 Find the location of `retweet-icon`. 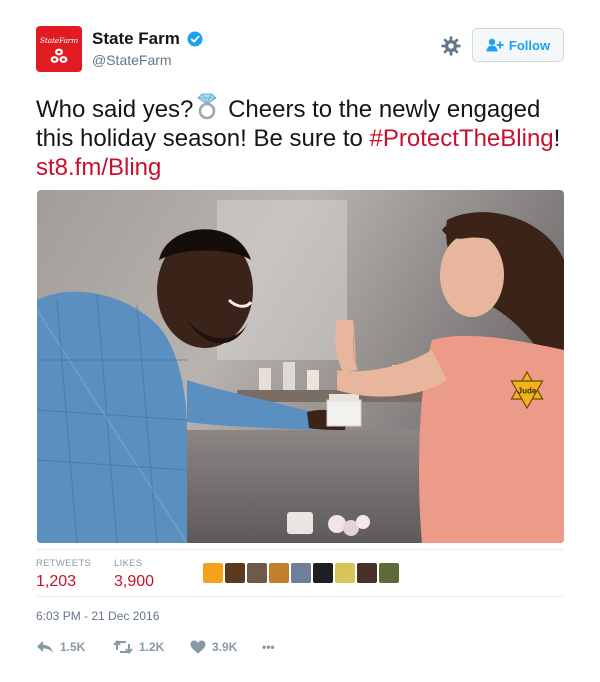

retweet-icon is located at coordinates (123, 647).